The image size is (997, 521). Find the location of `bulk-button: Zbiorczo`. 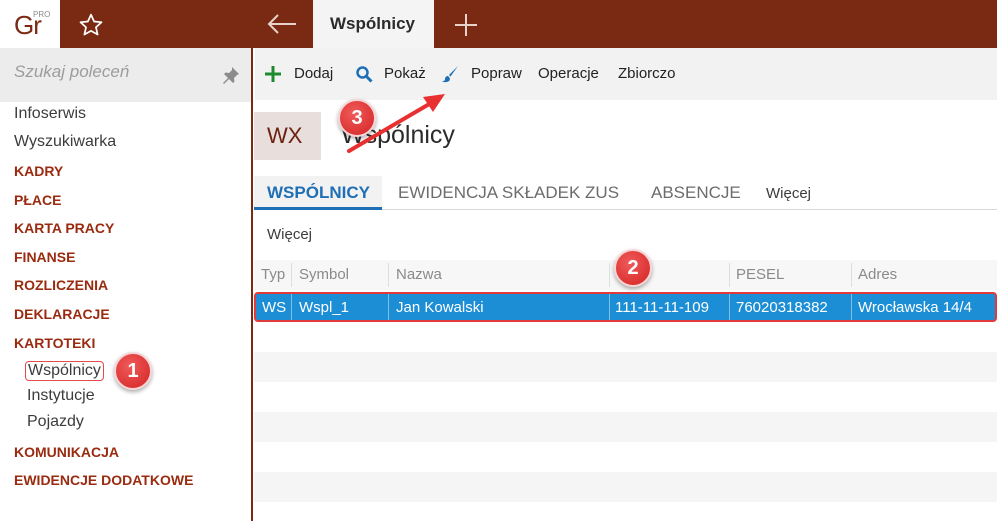

bulk-button: Zbiorczo is located at coordinates (647, 73).